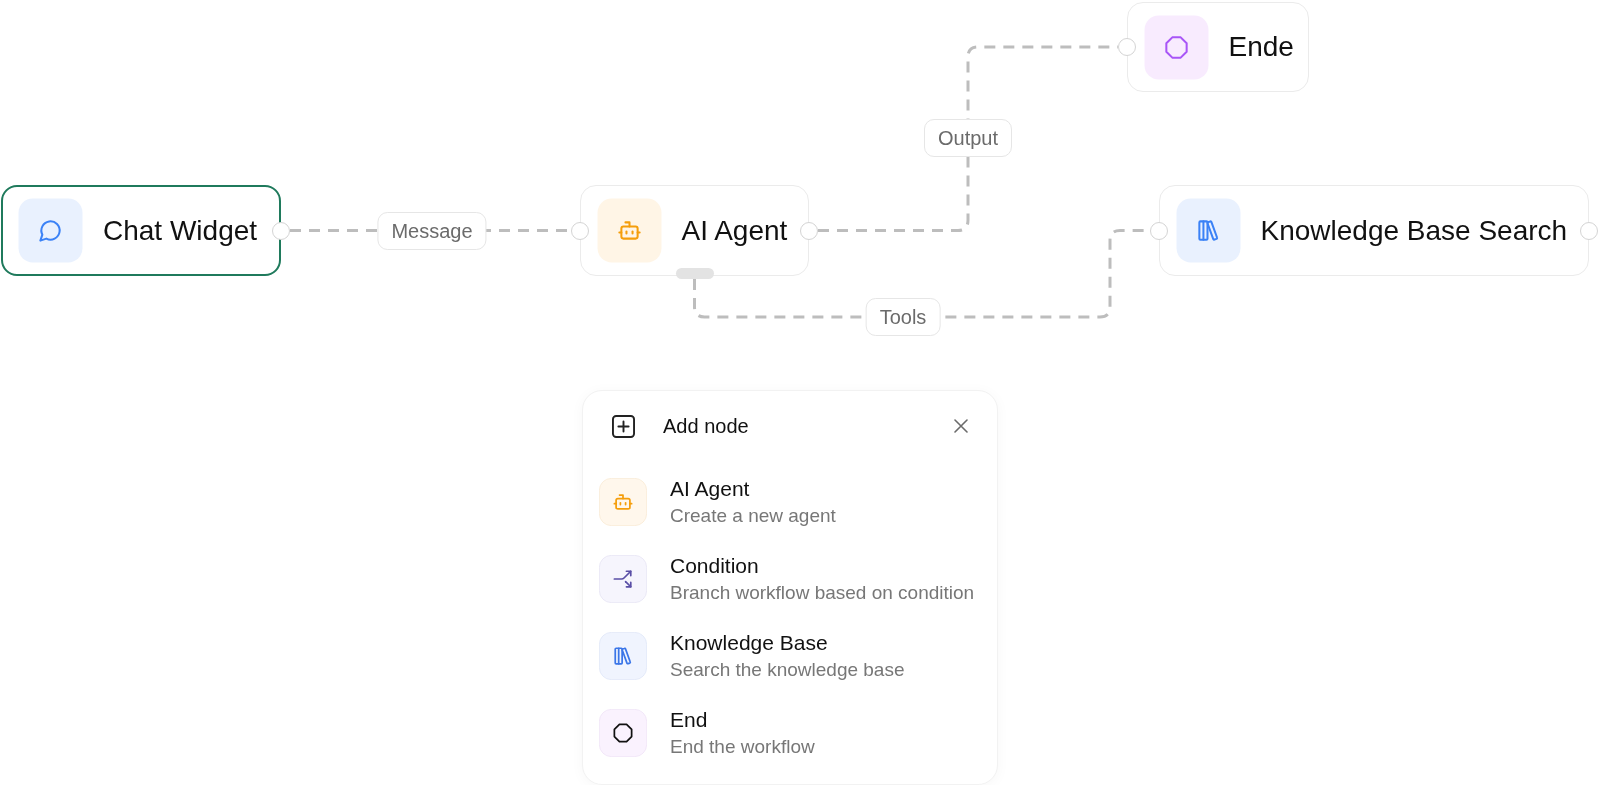  What do you see at coordinates (903, 317) in the screenshot?
I see `edge-label: Tools` at bounding box center [903, 317].